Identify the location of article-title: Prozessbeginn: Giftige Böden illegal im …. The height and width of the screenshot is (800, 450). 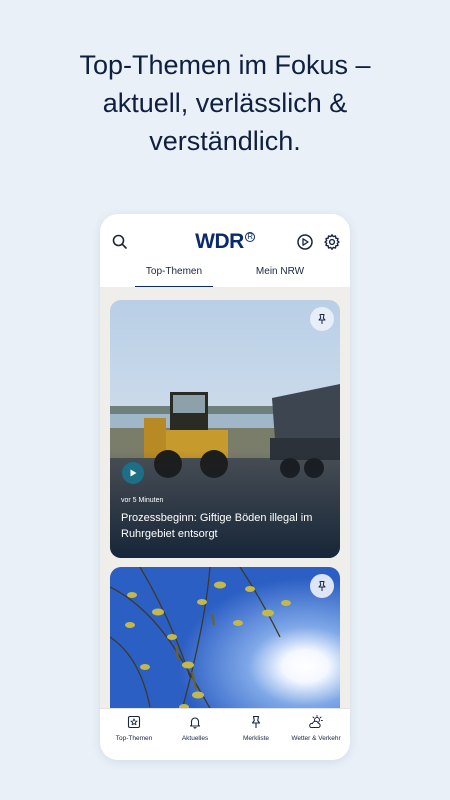
(227, 526).